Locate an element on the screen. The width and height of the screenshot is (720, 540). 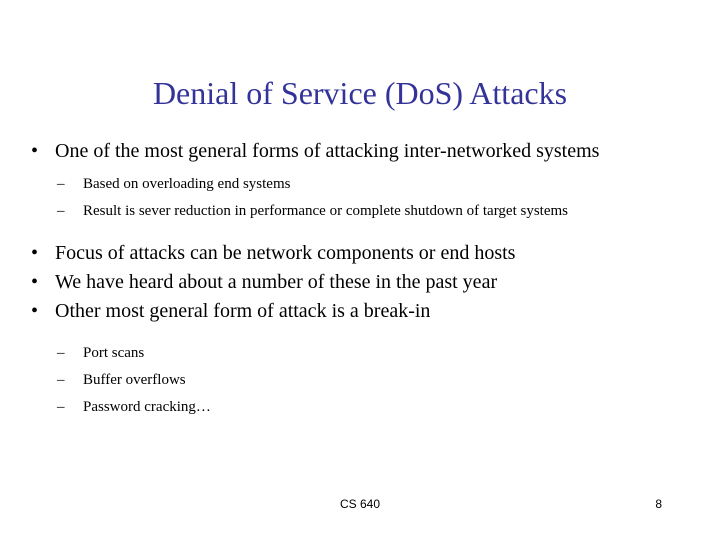
bullet-item-level2: – Buffer overflows is located at coordinates (360, 380).